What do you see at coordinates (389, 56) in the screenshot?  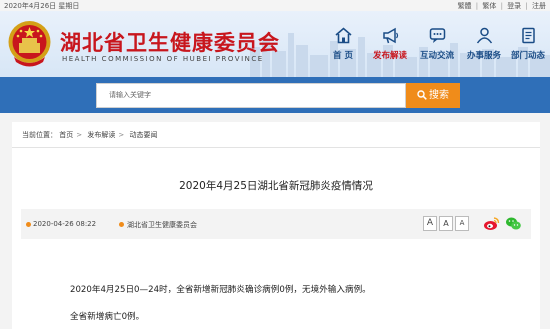 I see `nav-releases-label: 发布解读` at bounding box center [389, 56].